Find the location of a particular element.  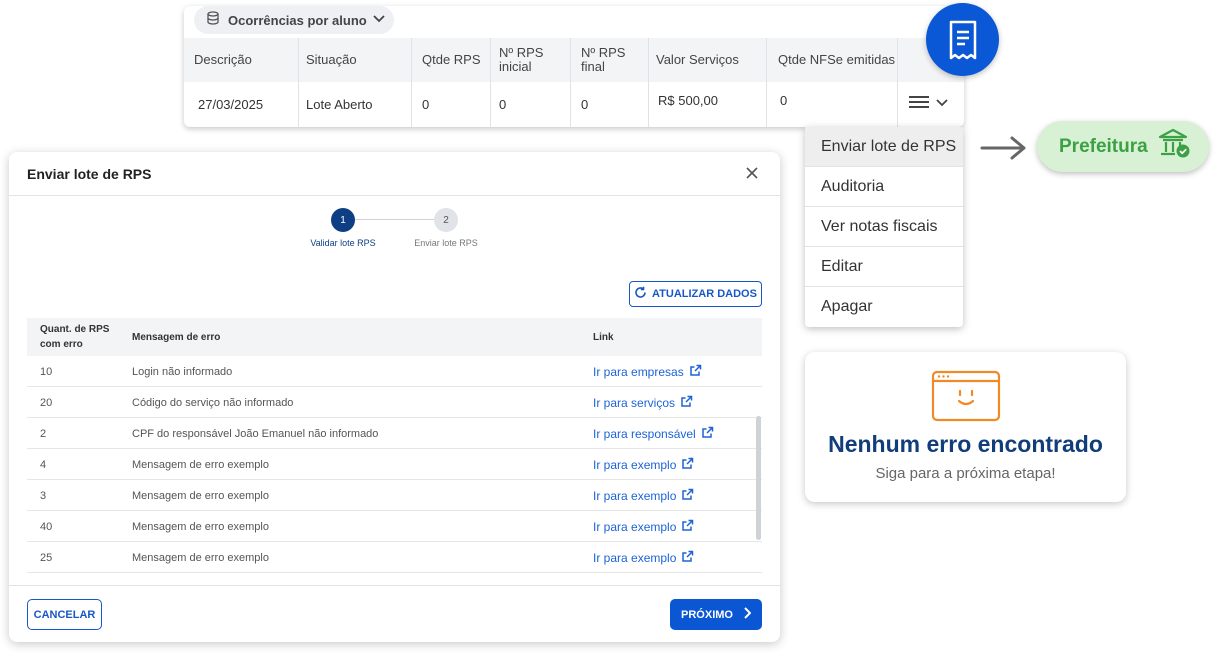

no-errors-subtitle: Siga para a próxima etapa! is located at coordinates (965, 473).